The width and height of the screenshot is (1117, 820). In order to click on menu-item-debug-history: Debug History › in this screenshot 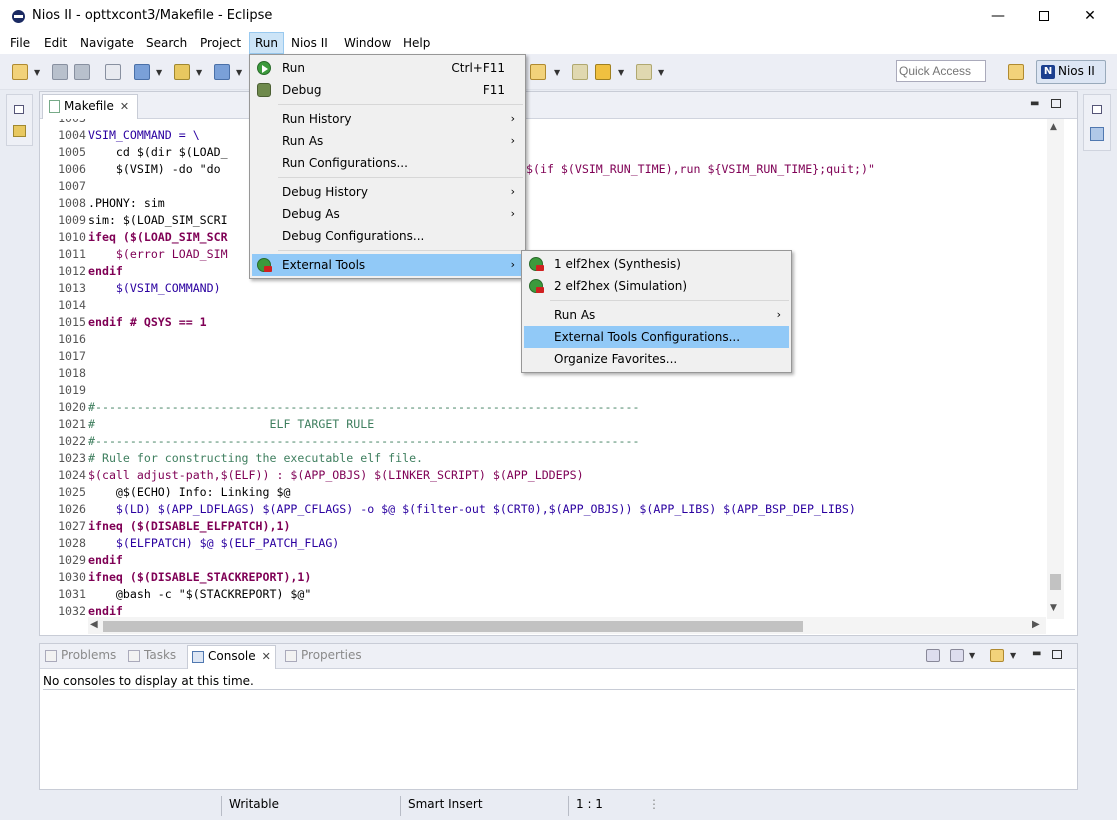, I will do `click(387, 192)`.